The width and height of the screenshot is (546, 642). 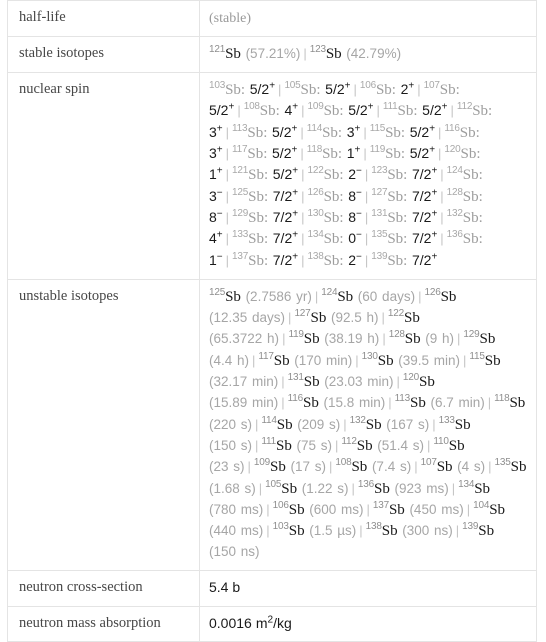 I want to click on isotope-value: (57.21%), so click(x=273, y=53).